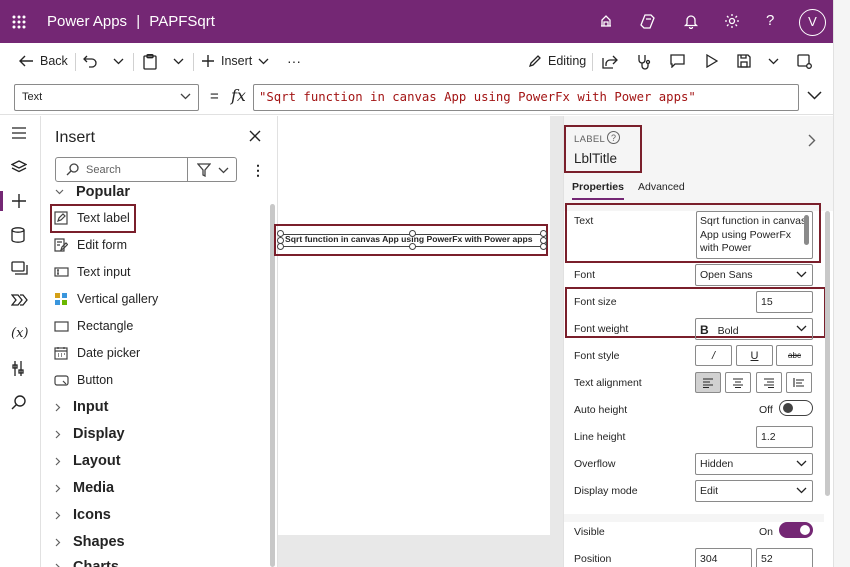  I want to click on tab-properties: Properties, so click(598, 190).